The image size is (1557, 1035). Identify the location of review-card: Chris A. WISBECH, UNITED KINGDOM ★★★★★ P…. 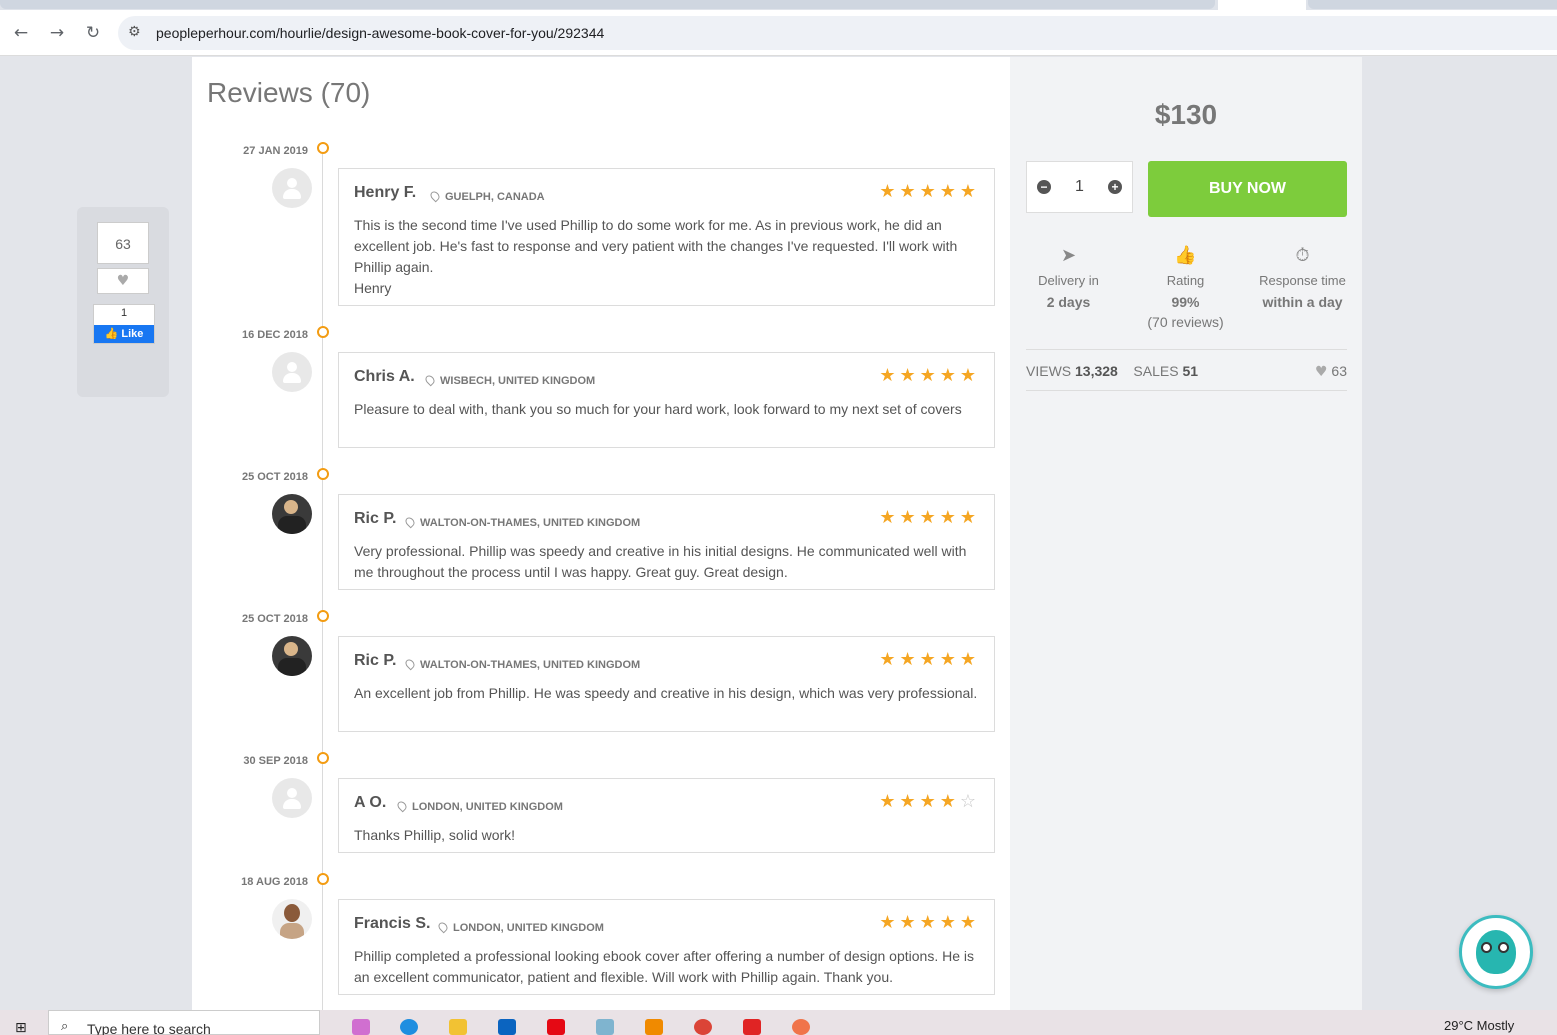
(666, 400).